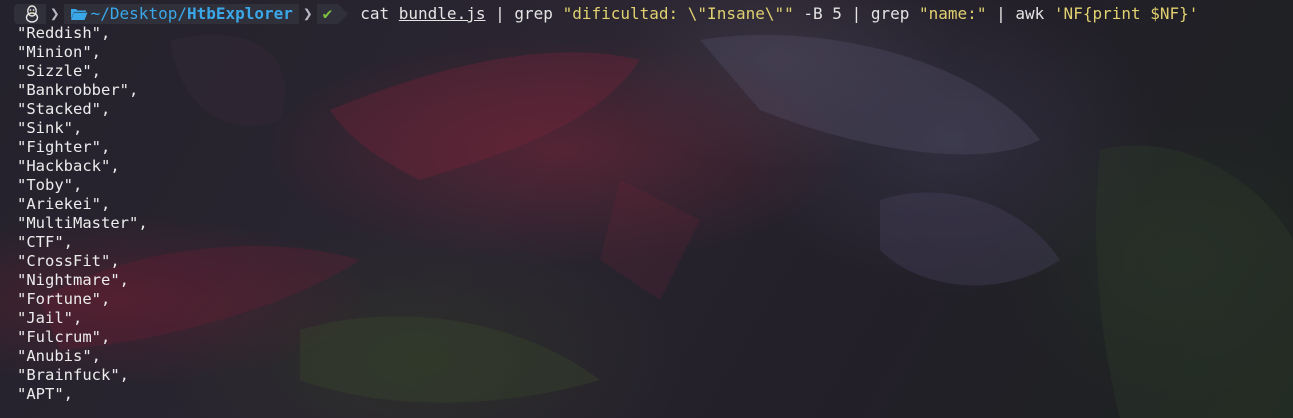 This screenshot has width=1293, height=418. What do you see at coordinates (239, 13) in the screenshot?
I see `prompt-path-leaf: HtbExplorer` at bounding box center [239, 13].